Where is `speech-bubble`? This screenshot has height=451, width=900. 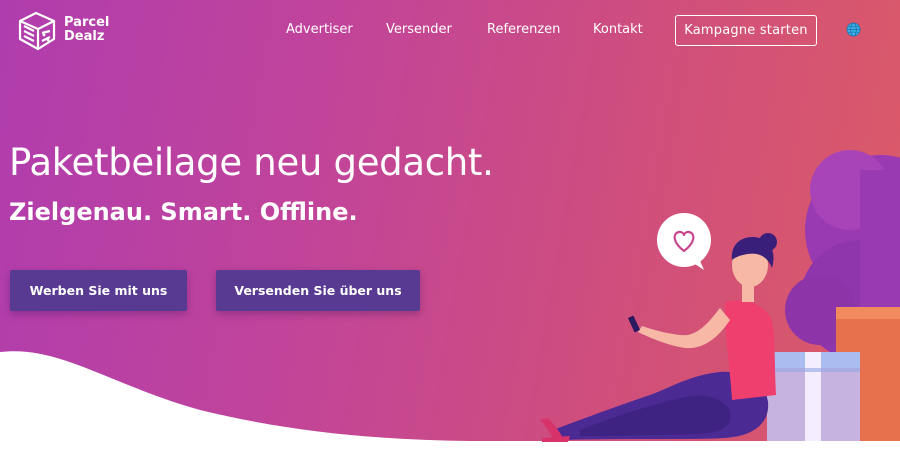 speech-bubble is located at coordinates (684, 241).